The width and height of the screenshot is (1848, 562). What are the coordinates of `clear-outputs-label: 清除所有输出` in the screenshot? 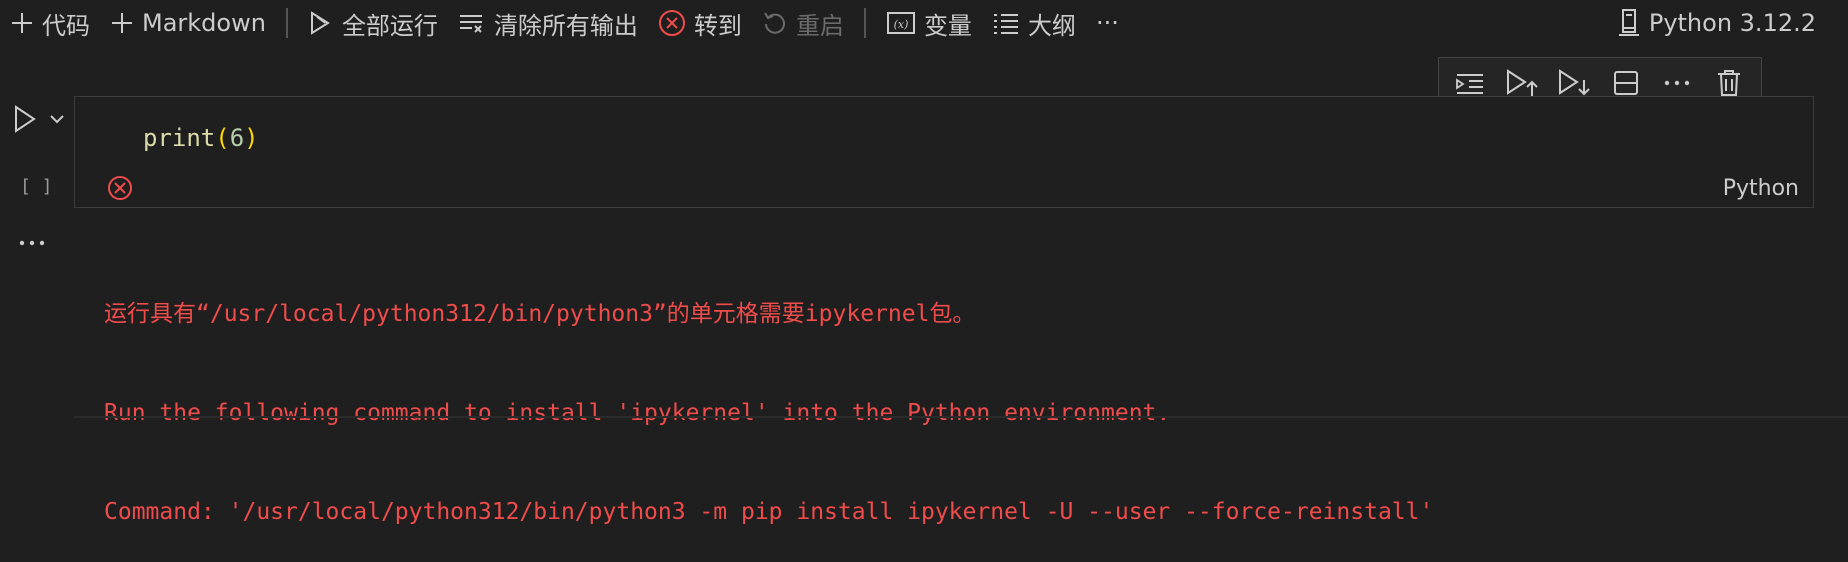 It's located at (565, 25).